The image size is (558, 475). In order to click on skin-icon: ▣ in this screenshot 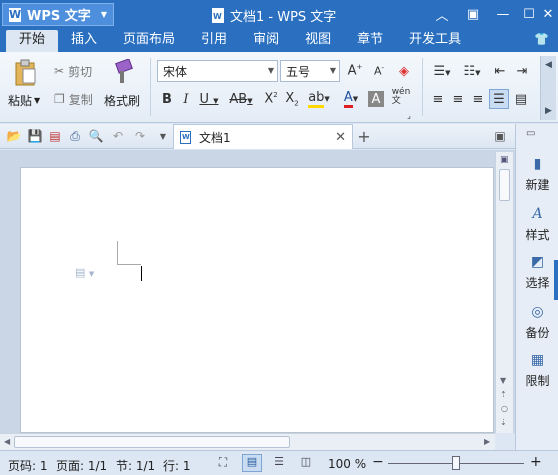, I will do `click(473, 14)`.